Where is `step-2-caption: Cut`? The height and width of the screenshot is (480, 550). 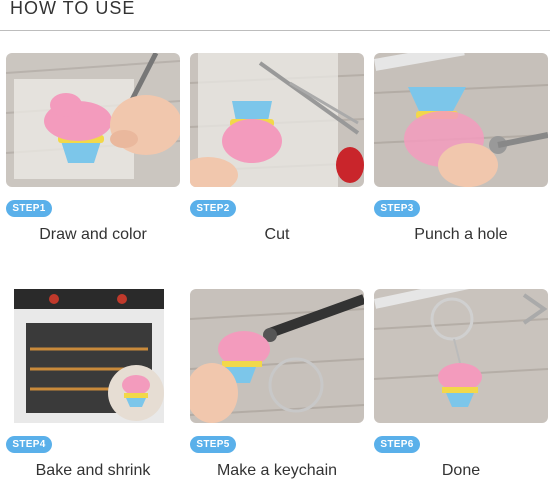 step-2-caption: Cut is located at coordinates (277, 234).